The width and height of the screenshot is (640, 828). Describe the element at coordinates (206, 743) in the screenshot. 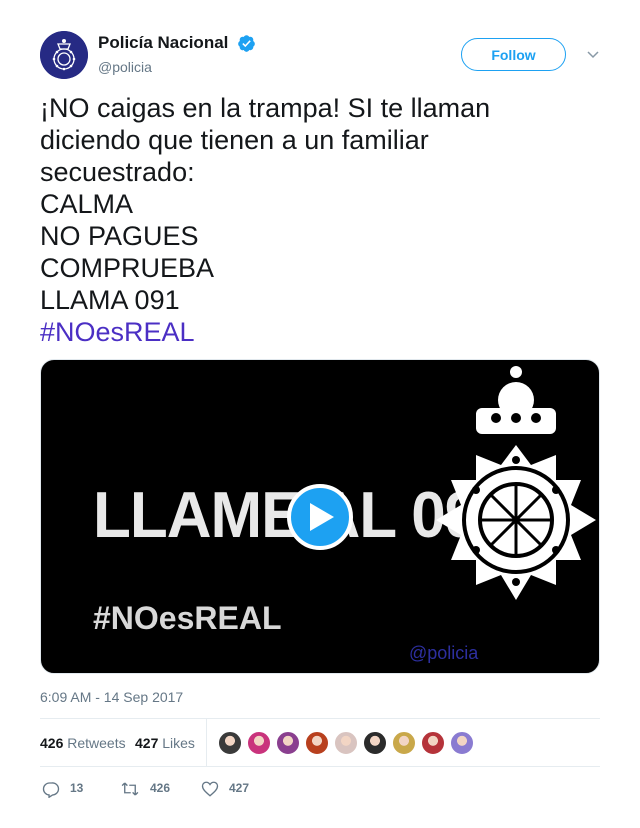

I see `stats-divider` at that location.